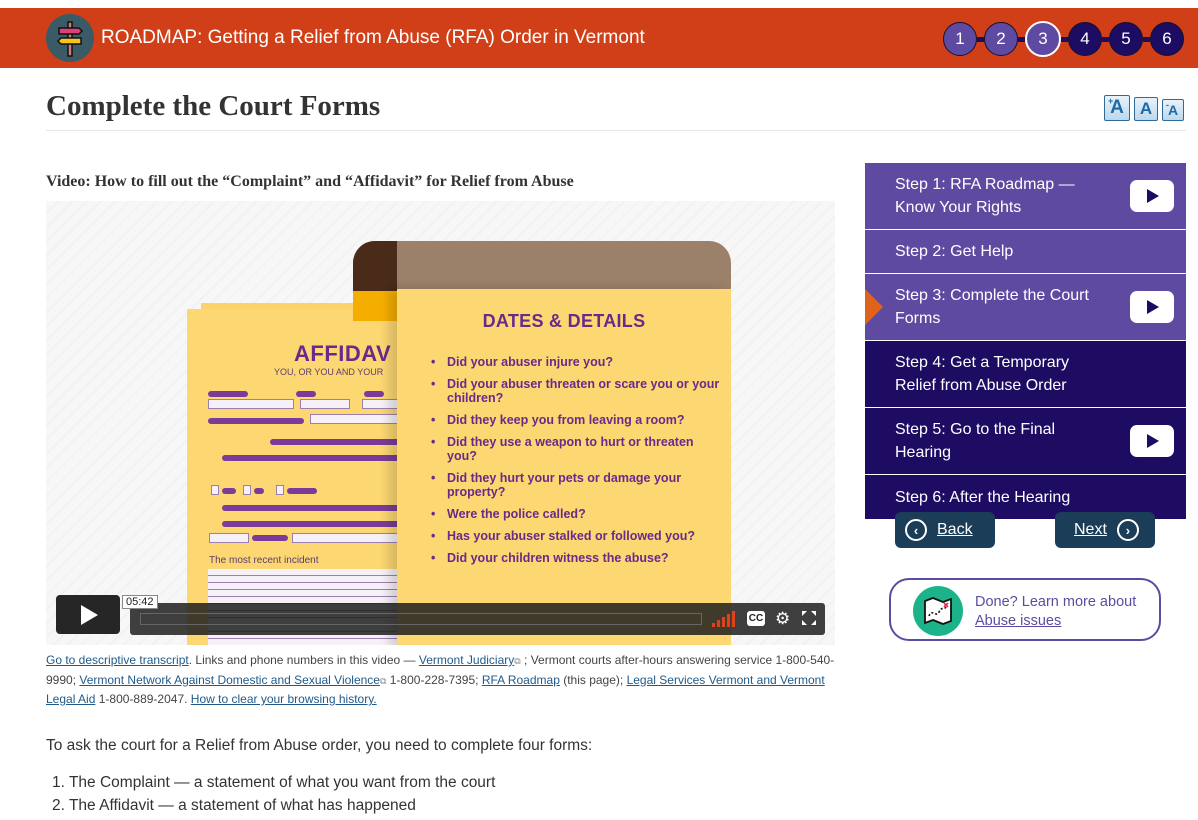  What do you see at coordinates (70, 38) in the screenshot?
I see `signpost-icon` at bounding box center [70, 38].